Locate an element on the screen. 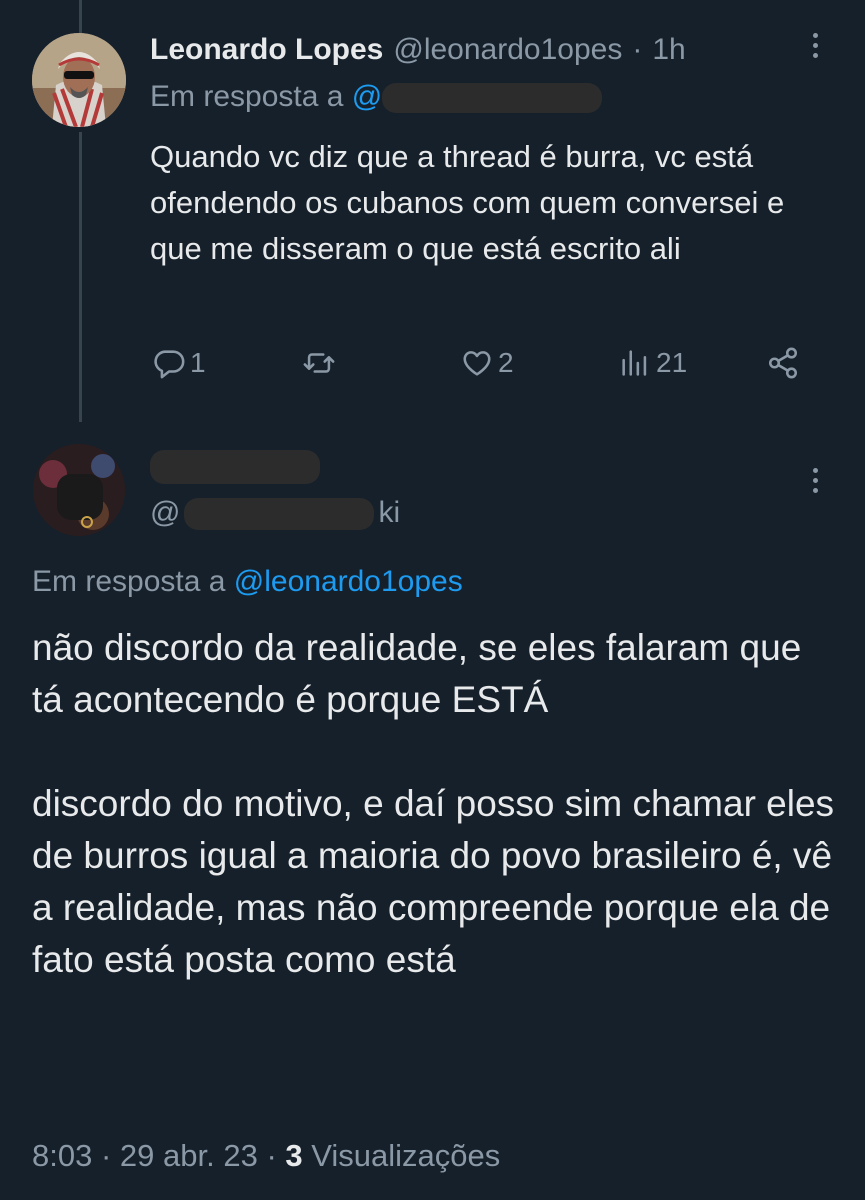  handle-start: @ is located at coordinates (165, 512).